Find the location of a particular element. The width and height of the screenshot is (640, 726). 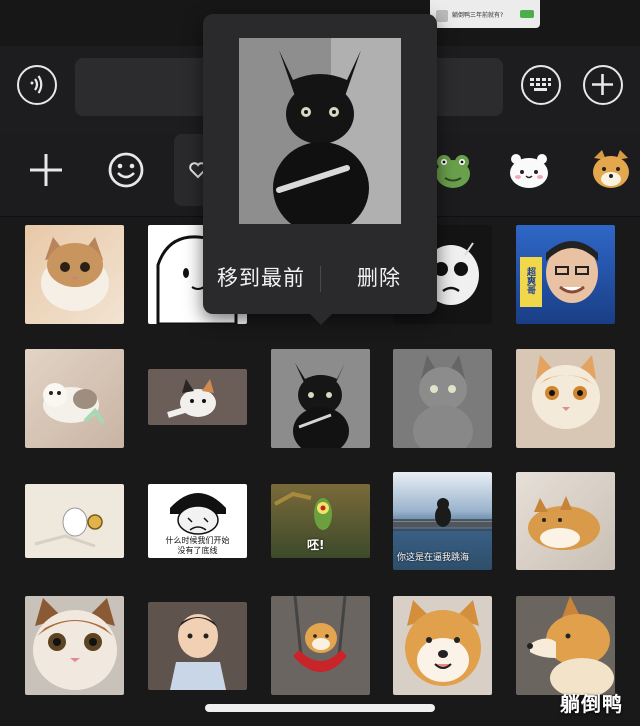

menu-divider is located at coordinates (320, 279).